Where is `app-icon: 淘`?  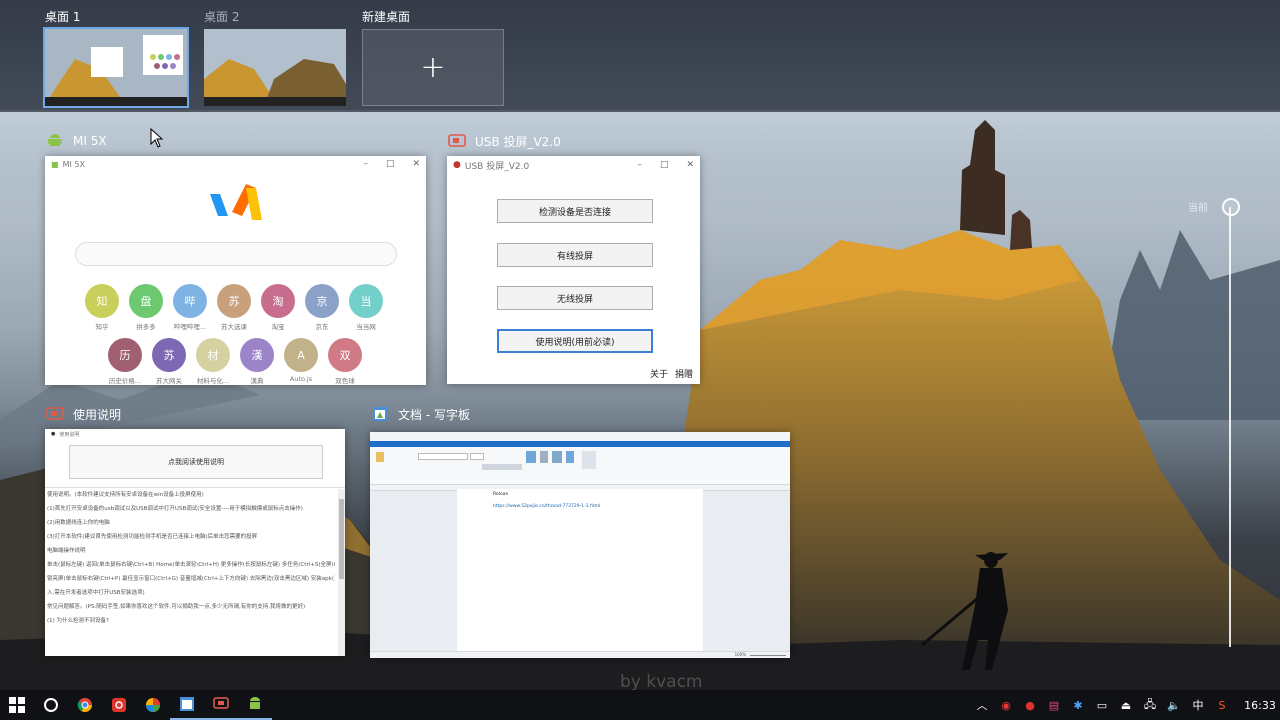
app-icon: 淘 is located at coordinates (278, 301).